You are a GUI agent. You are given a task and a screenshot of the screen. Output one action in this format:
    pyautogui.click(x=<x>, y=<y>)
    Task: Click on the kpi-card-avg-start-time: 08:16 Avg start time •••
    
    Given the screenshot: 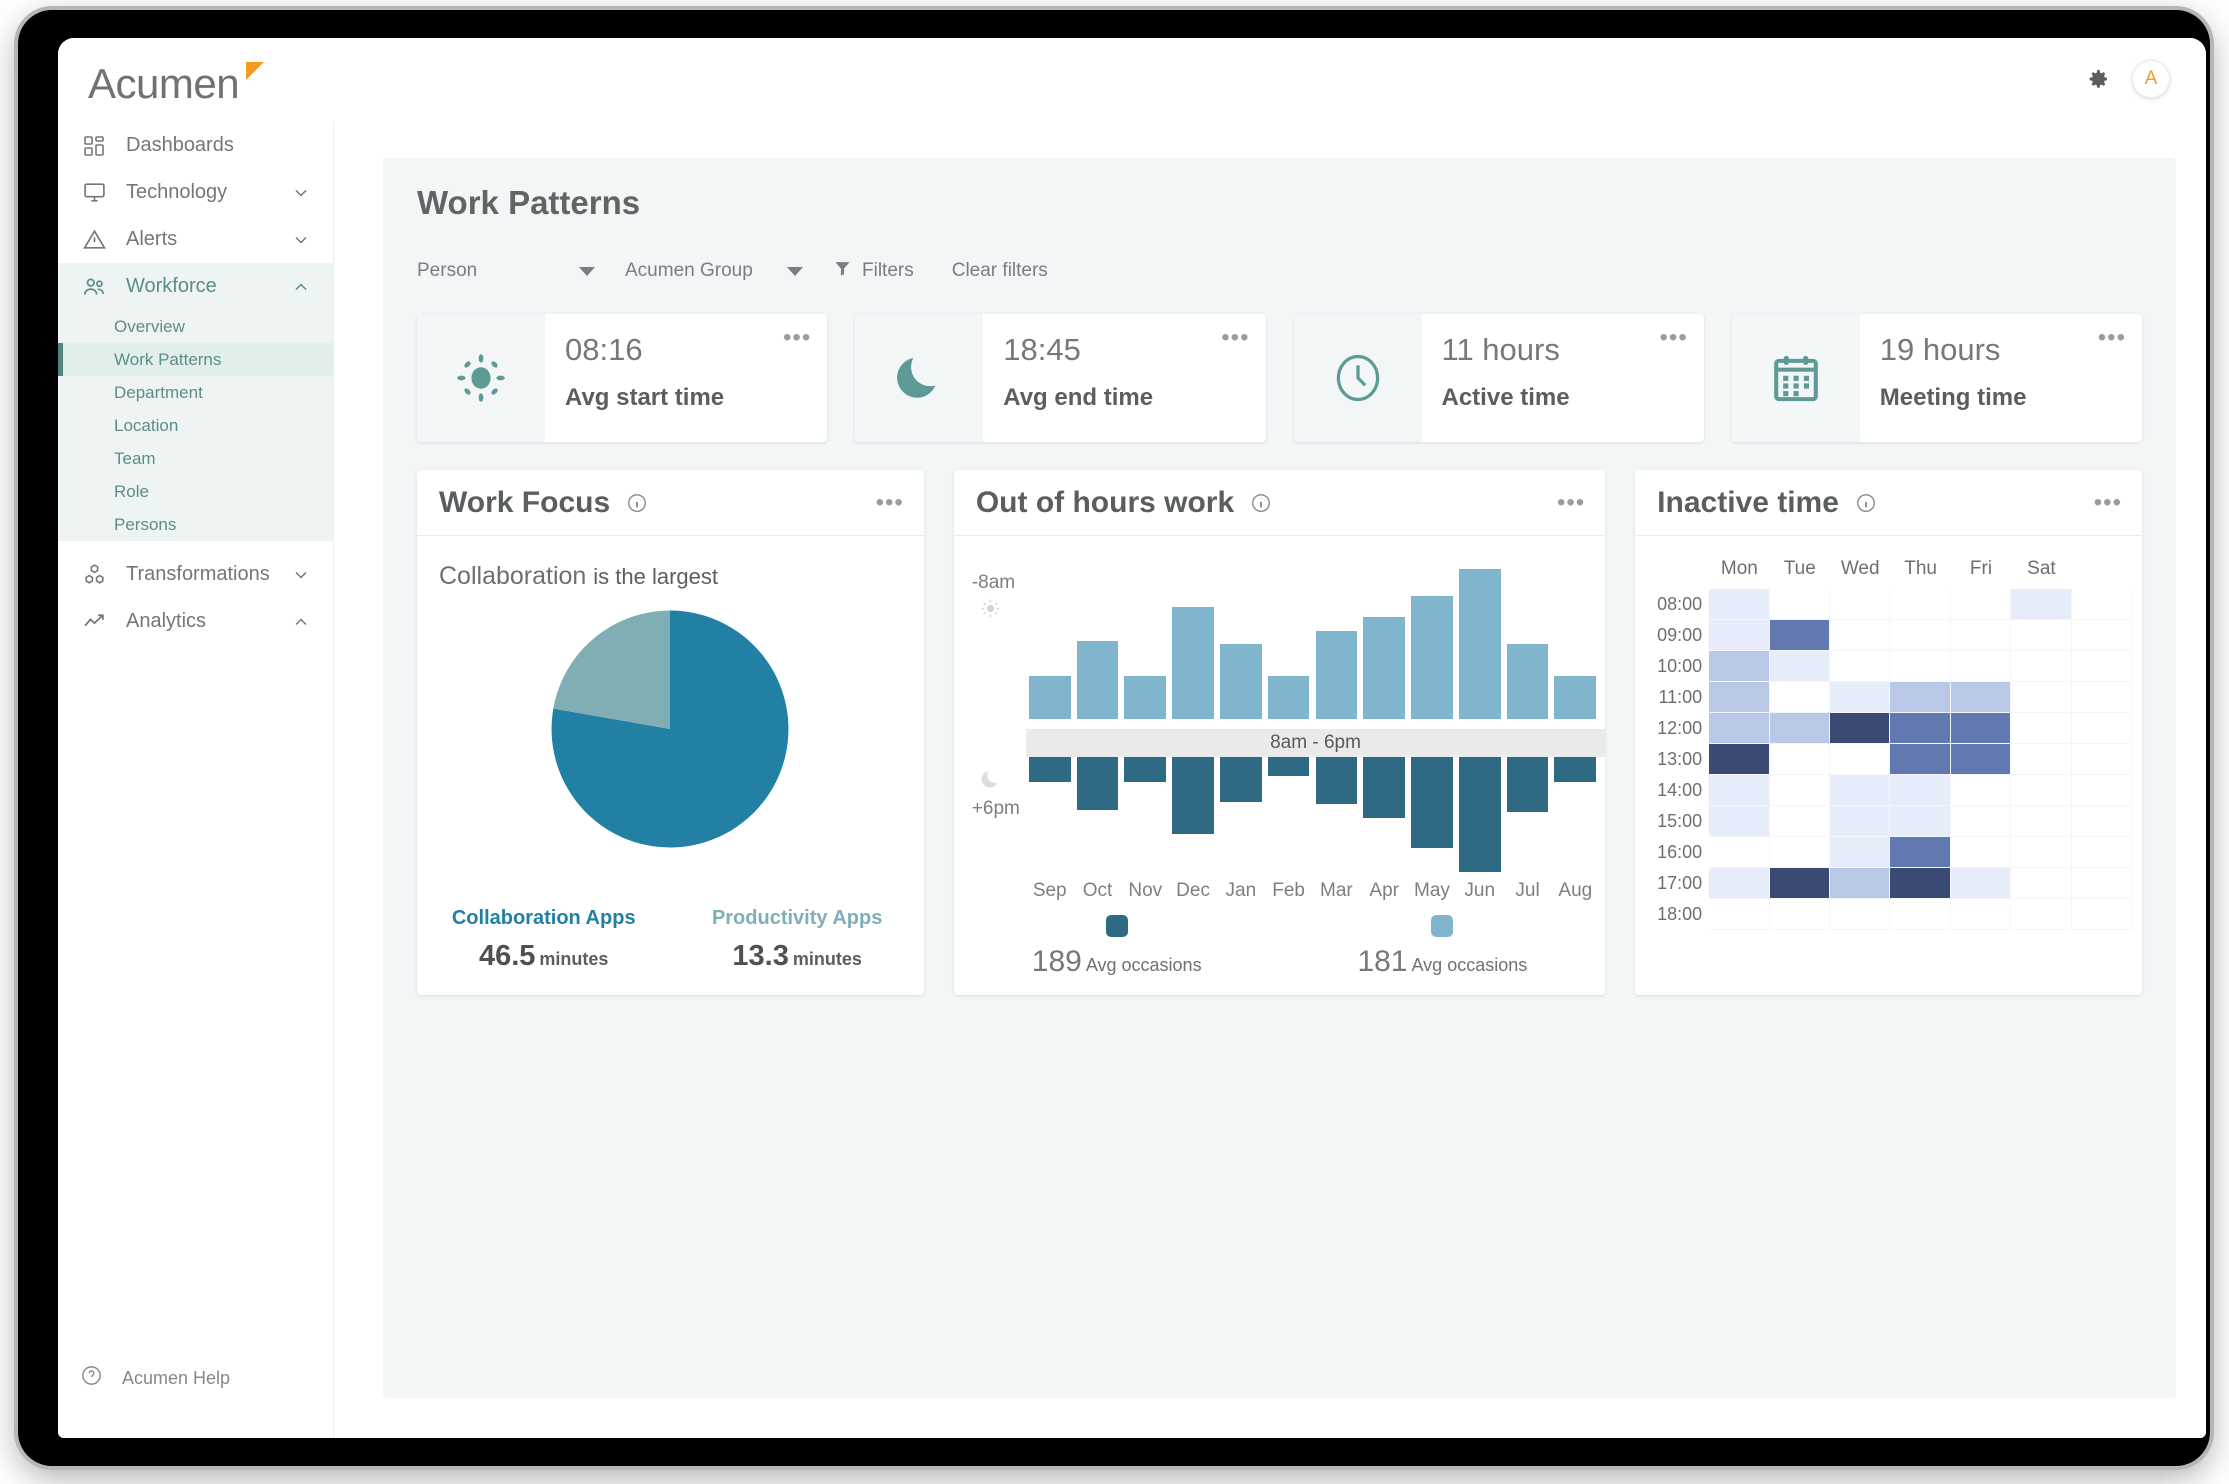 What is the action you would take?
    pyautogui.click(x=622, y=378)
    